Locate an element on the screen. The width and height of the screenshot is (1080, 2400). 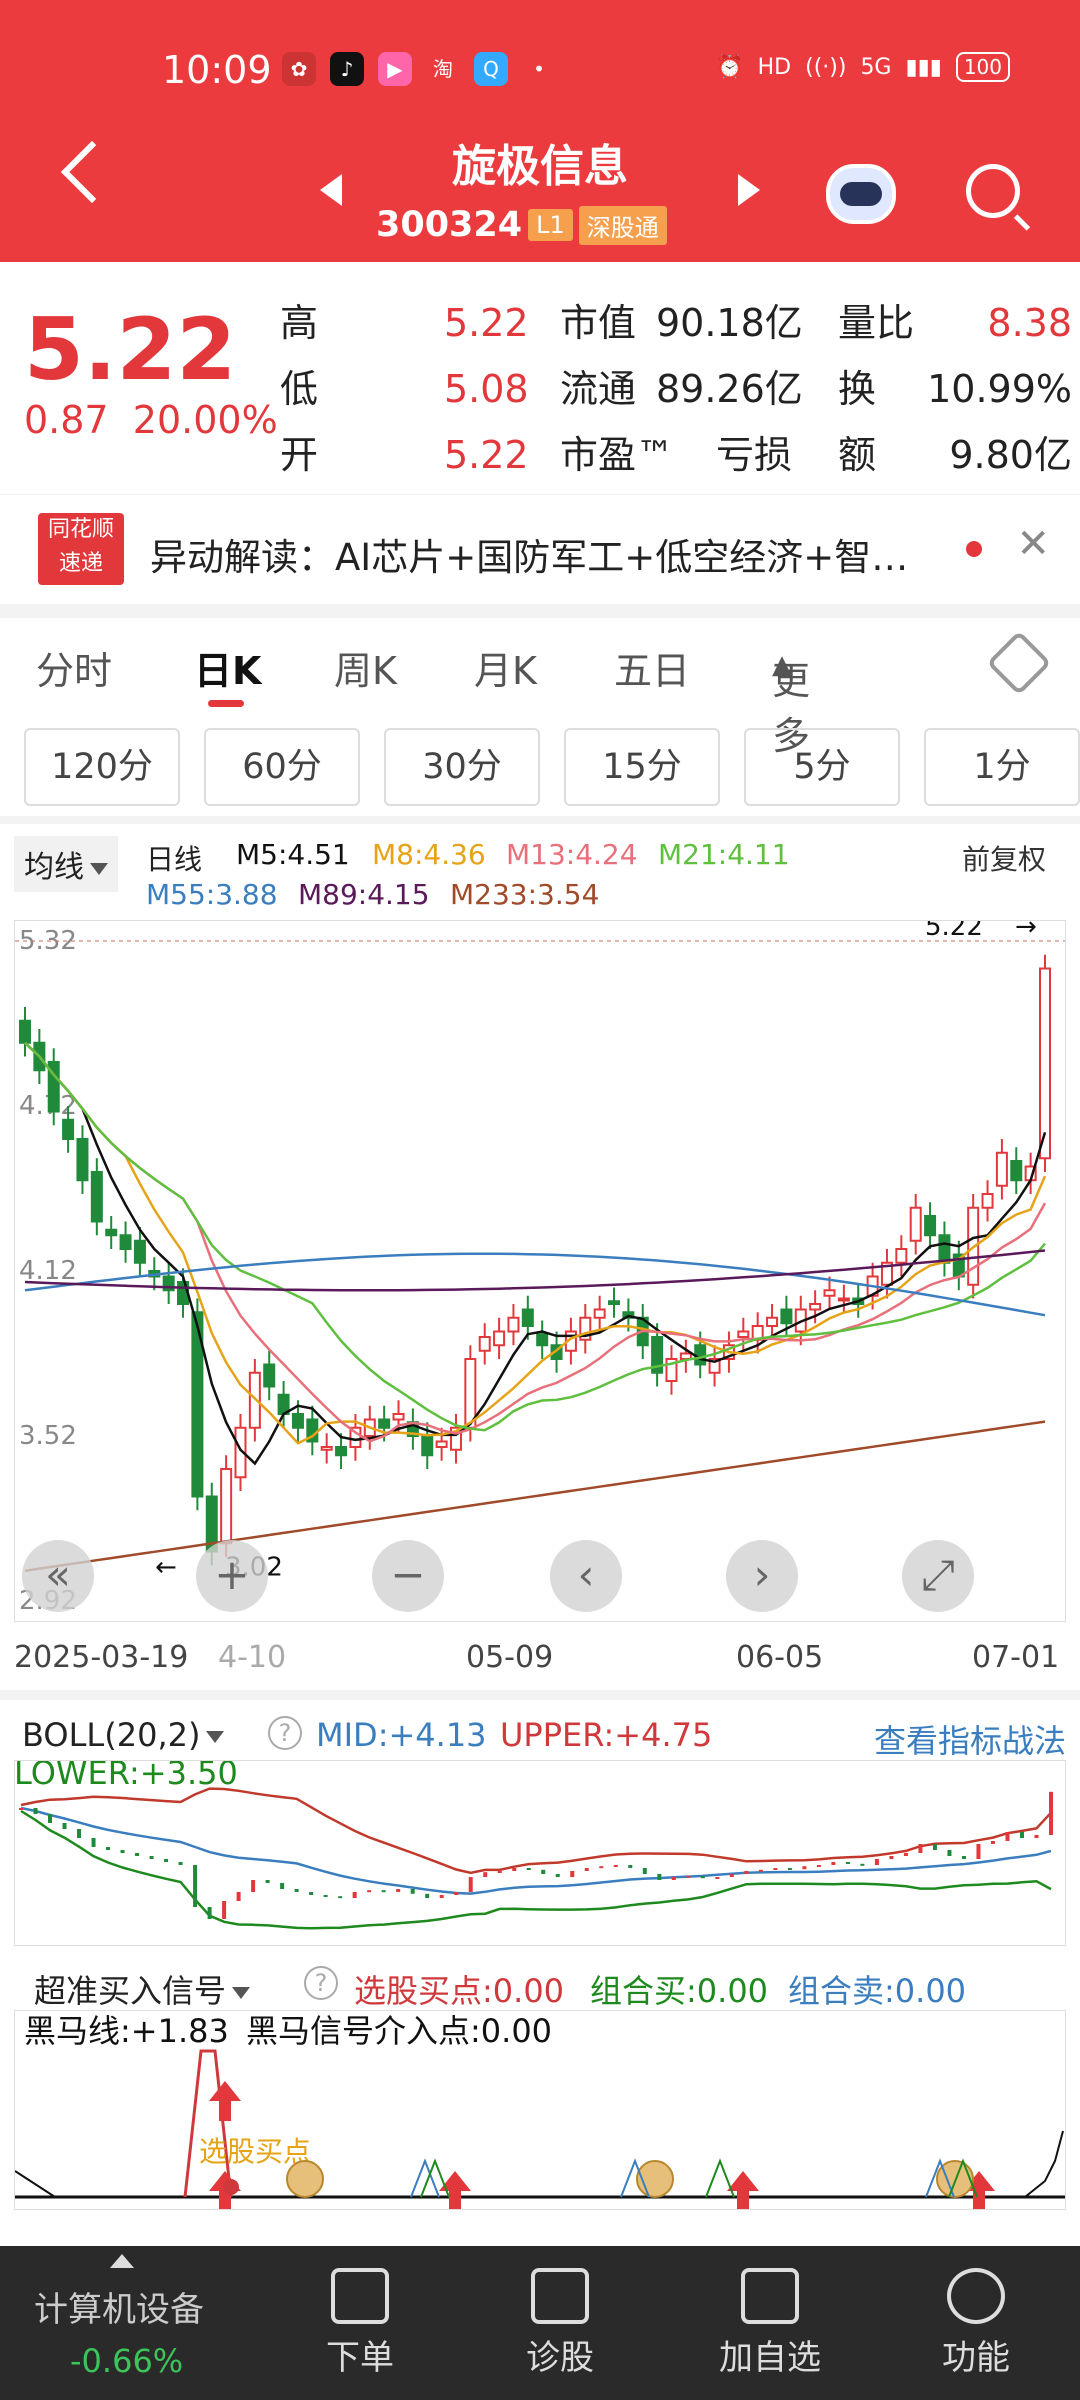
order-icon is located at coordinates (360, 2296).